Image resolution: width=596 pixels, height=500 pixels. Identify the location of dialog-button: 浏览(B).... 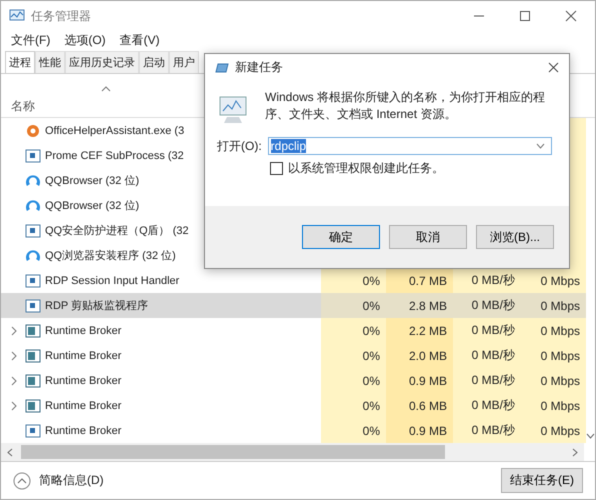
(515, 237).